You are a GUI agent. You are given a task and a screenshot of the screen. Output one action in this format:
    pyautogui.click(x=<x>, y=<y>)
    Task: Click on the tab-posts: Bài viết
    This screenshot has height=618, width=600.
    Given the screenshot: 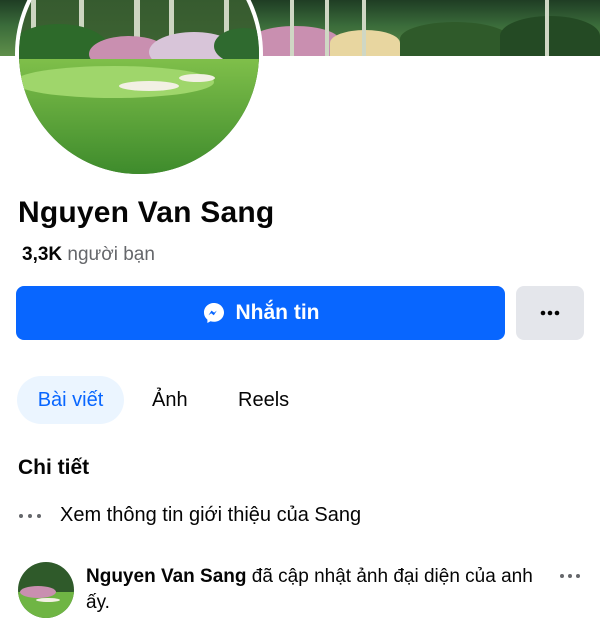 What is the action you would take?
    pyautogui.click(x=70, y=400)
    